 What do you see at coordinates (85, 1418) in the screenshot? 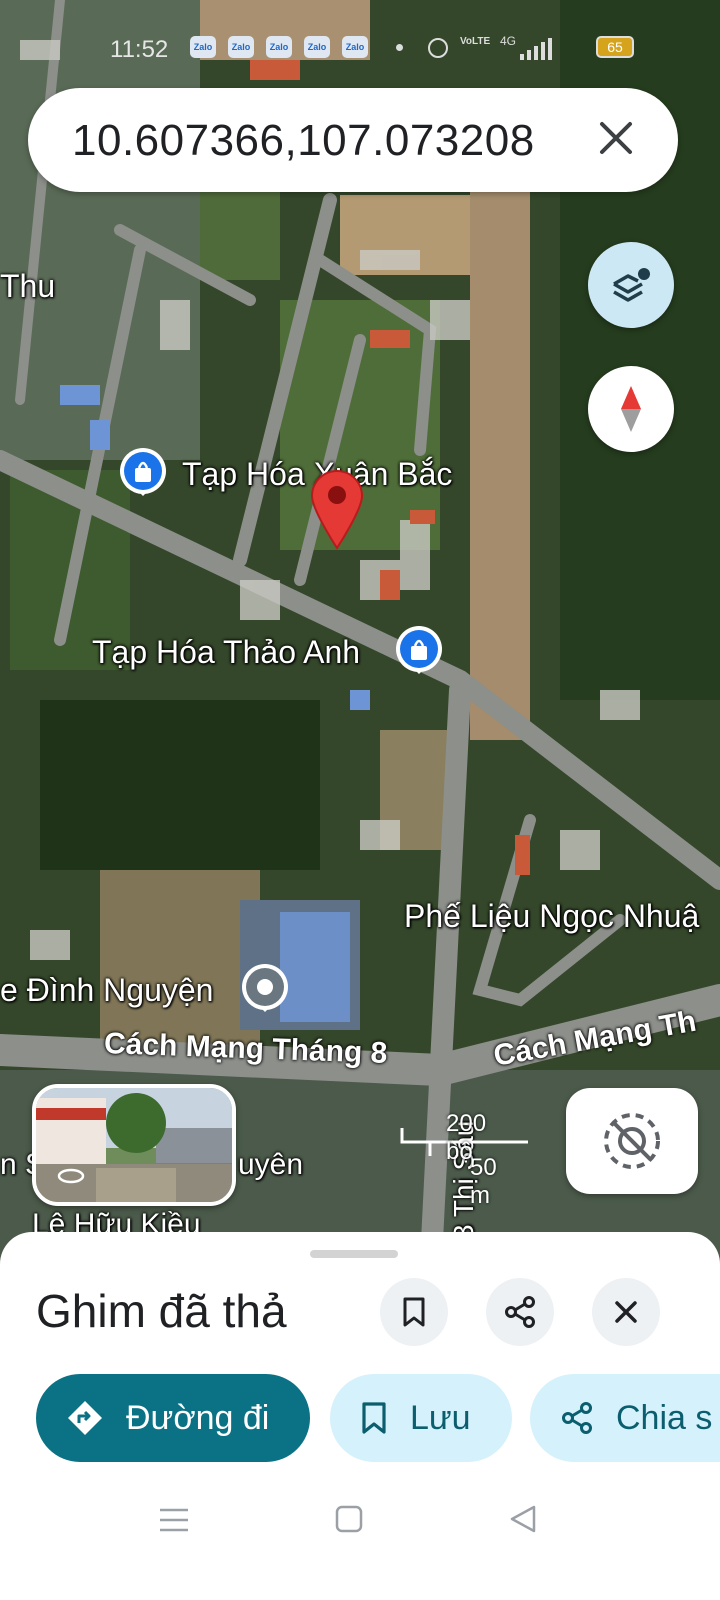
I see `directions-icon` at bounding box center [85, 1418].